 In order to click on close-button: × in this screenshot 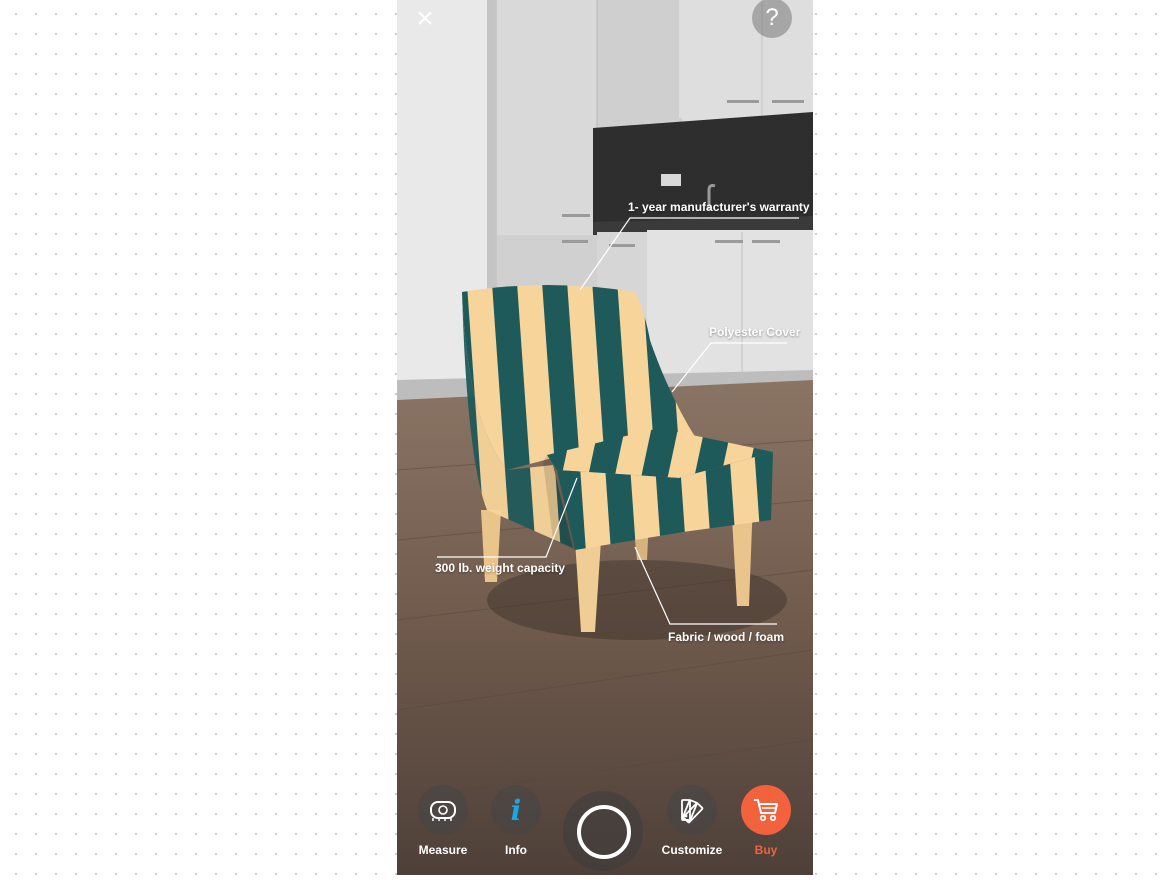, I will do `click(425, 19)`.